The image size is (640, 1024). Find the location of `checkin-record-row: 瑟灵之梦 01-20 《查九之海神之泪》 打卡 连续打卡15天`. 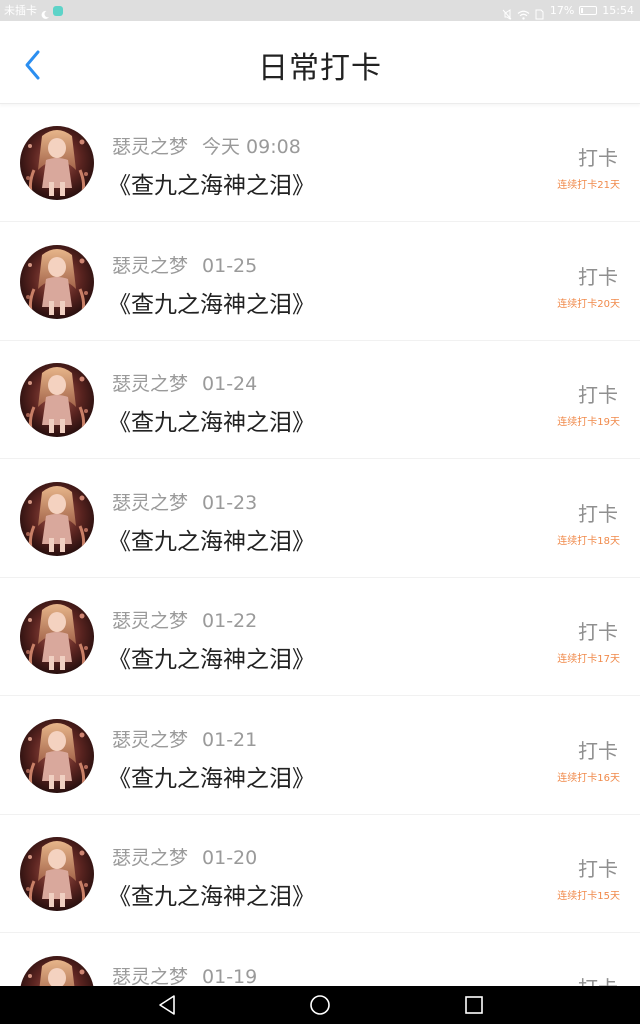

checkin-record-row: 瑟灵之梦 01-20 《查九之海神之泪》 打卡 连续打卡15天 is located at coordinates (320, 874).